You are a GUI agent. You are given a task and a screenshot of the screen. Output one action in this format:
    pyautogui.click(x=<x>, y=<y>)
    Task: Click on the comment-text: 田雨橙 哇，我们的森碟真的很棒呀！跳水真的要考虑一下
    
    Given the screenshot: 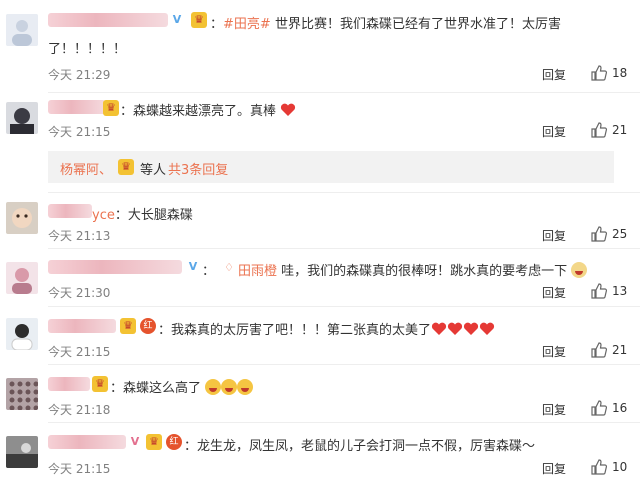 What is the action you would take?
    pyautogui.click(x=413, y=269)
    